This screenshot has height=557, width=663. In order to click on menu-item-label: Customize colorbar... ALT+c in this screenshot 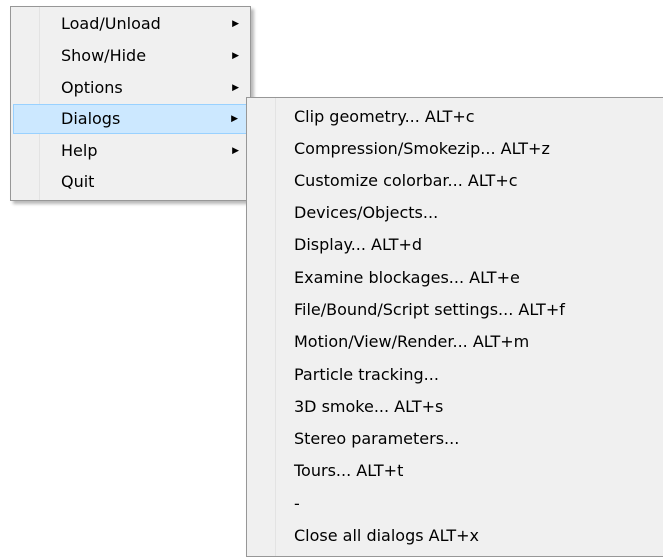, I will do `click(406, 180)`.